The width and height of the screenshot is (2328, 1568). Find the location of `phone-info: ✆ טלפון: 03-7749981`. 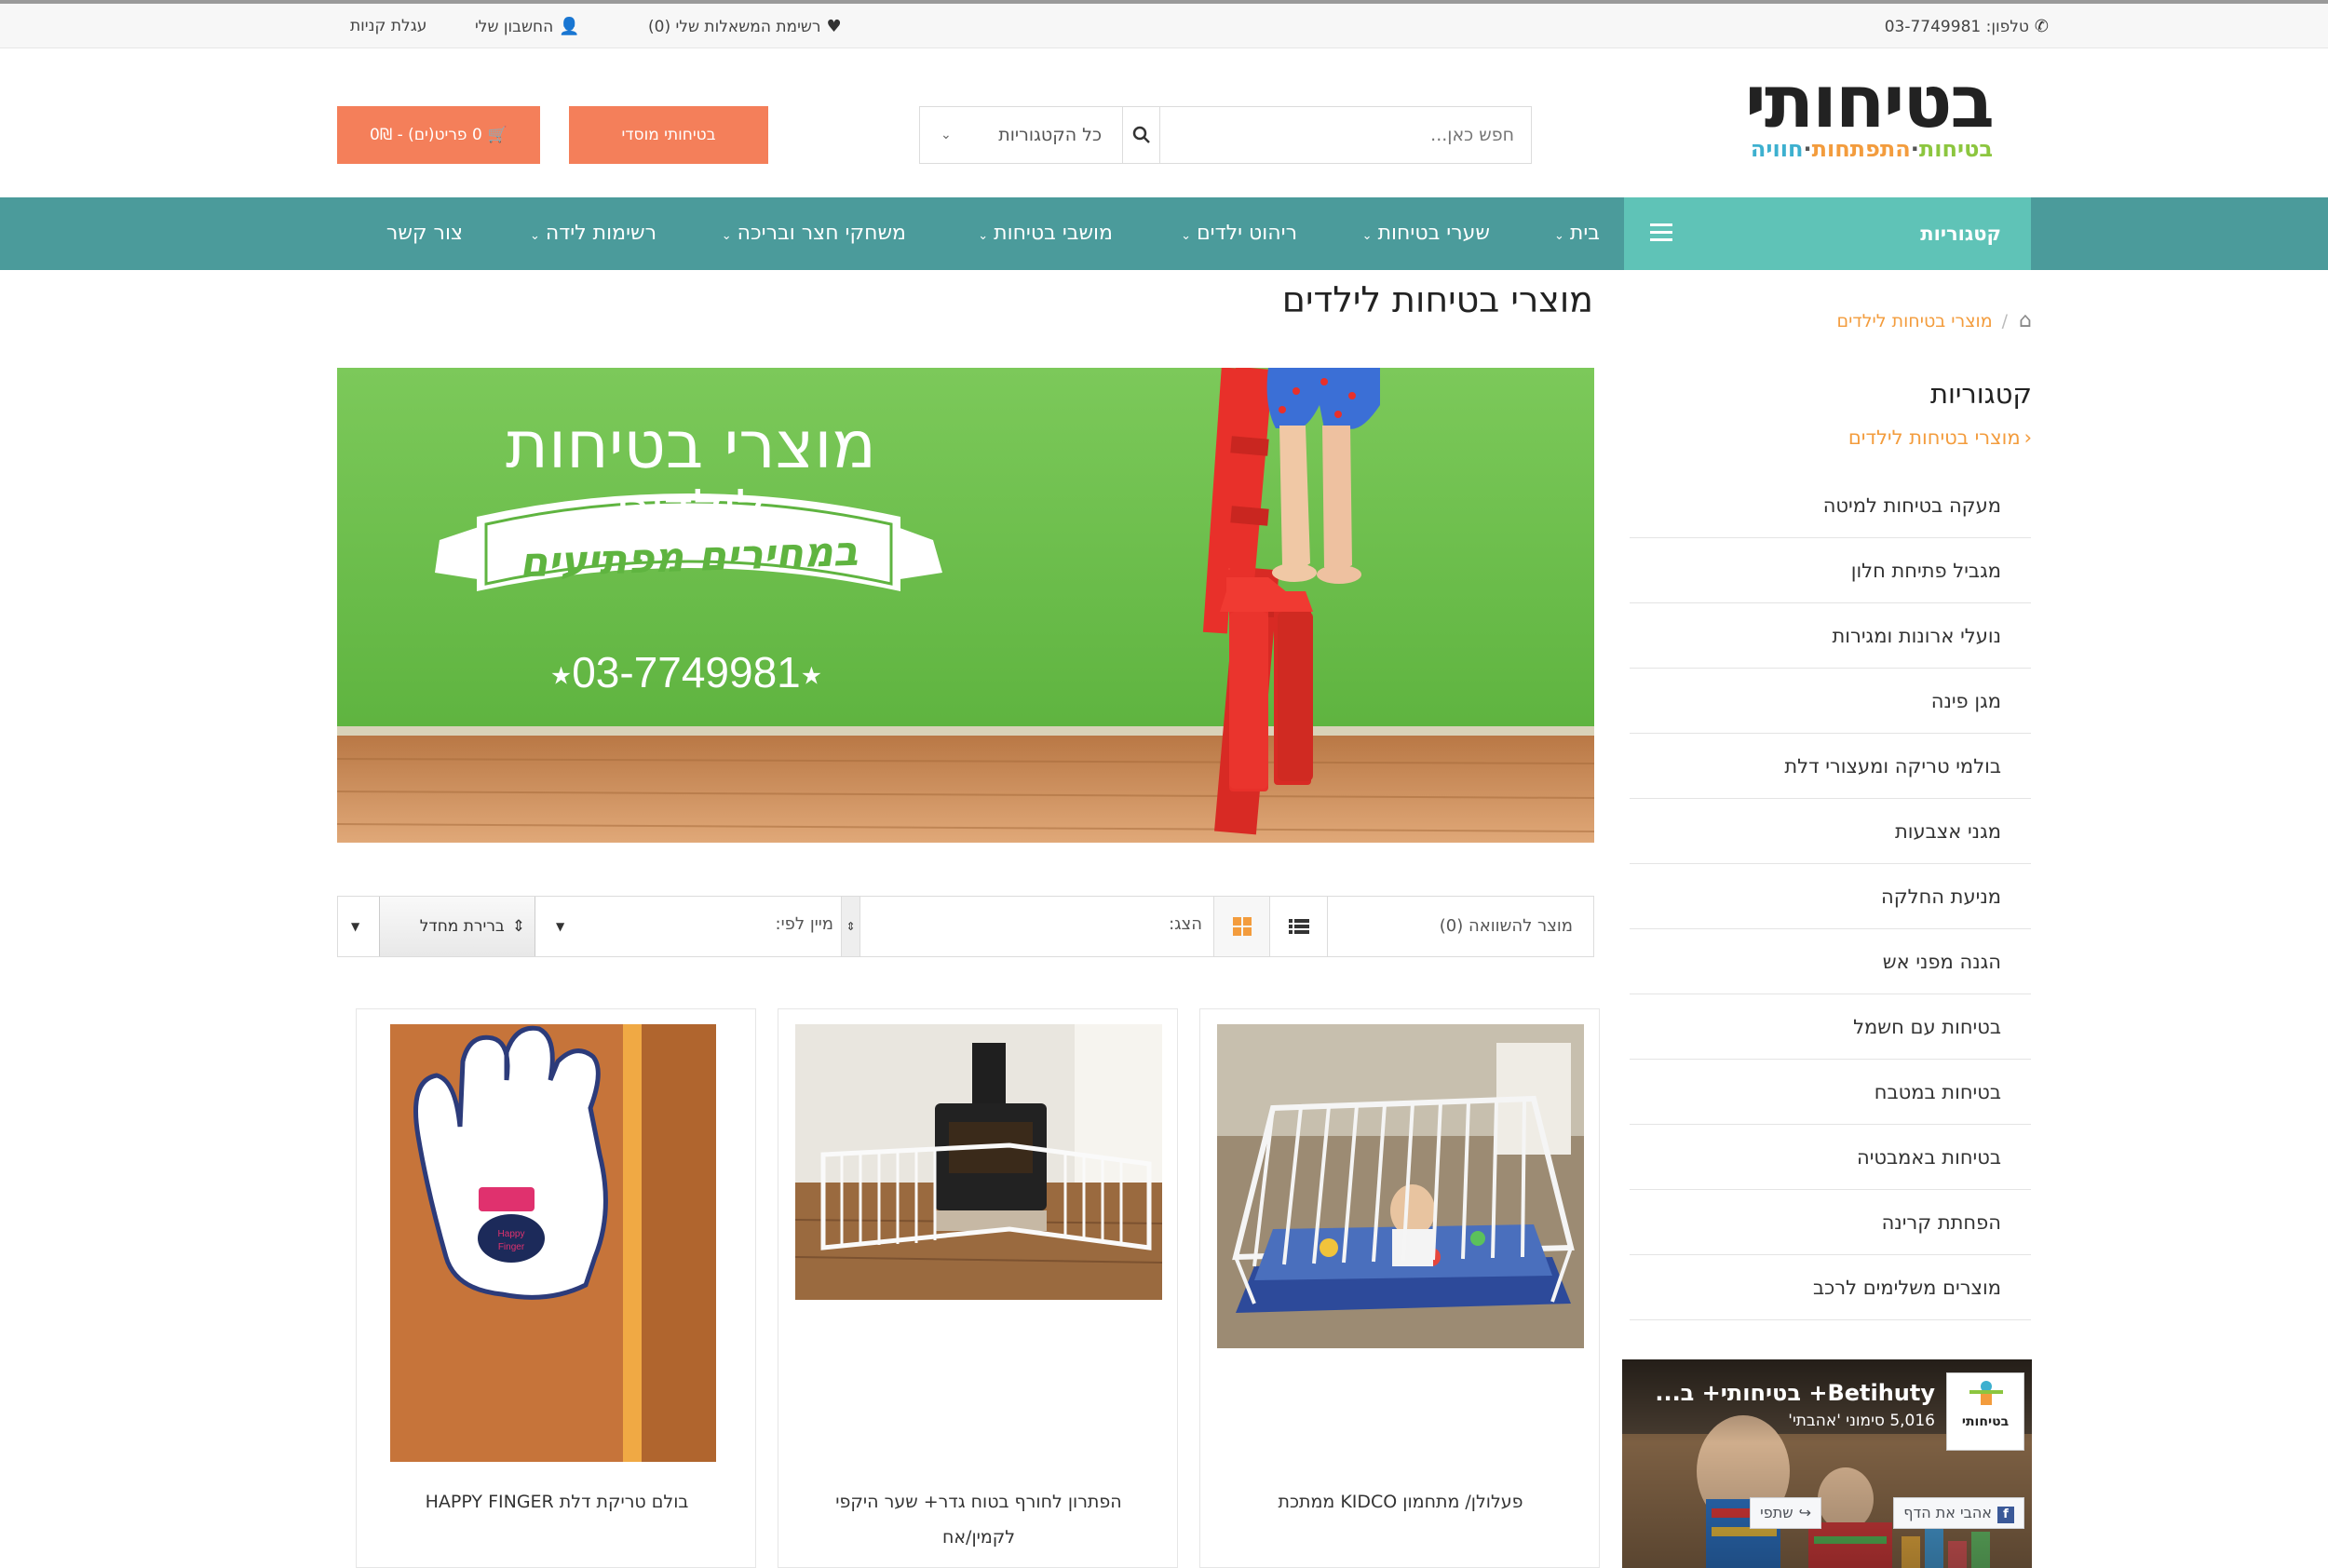

phone-info: ✆ טלפון: 03-7749981 is located at coordinates (1967, 26).